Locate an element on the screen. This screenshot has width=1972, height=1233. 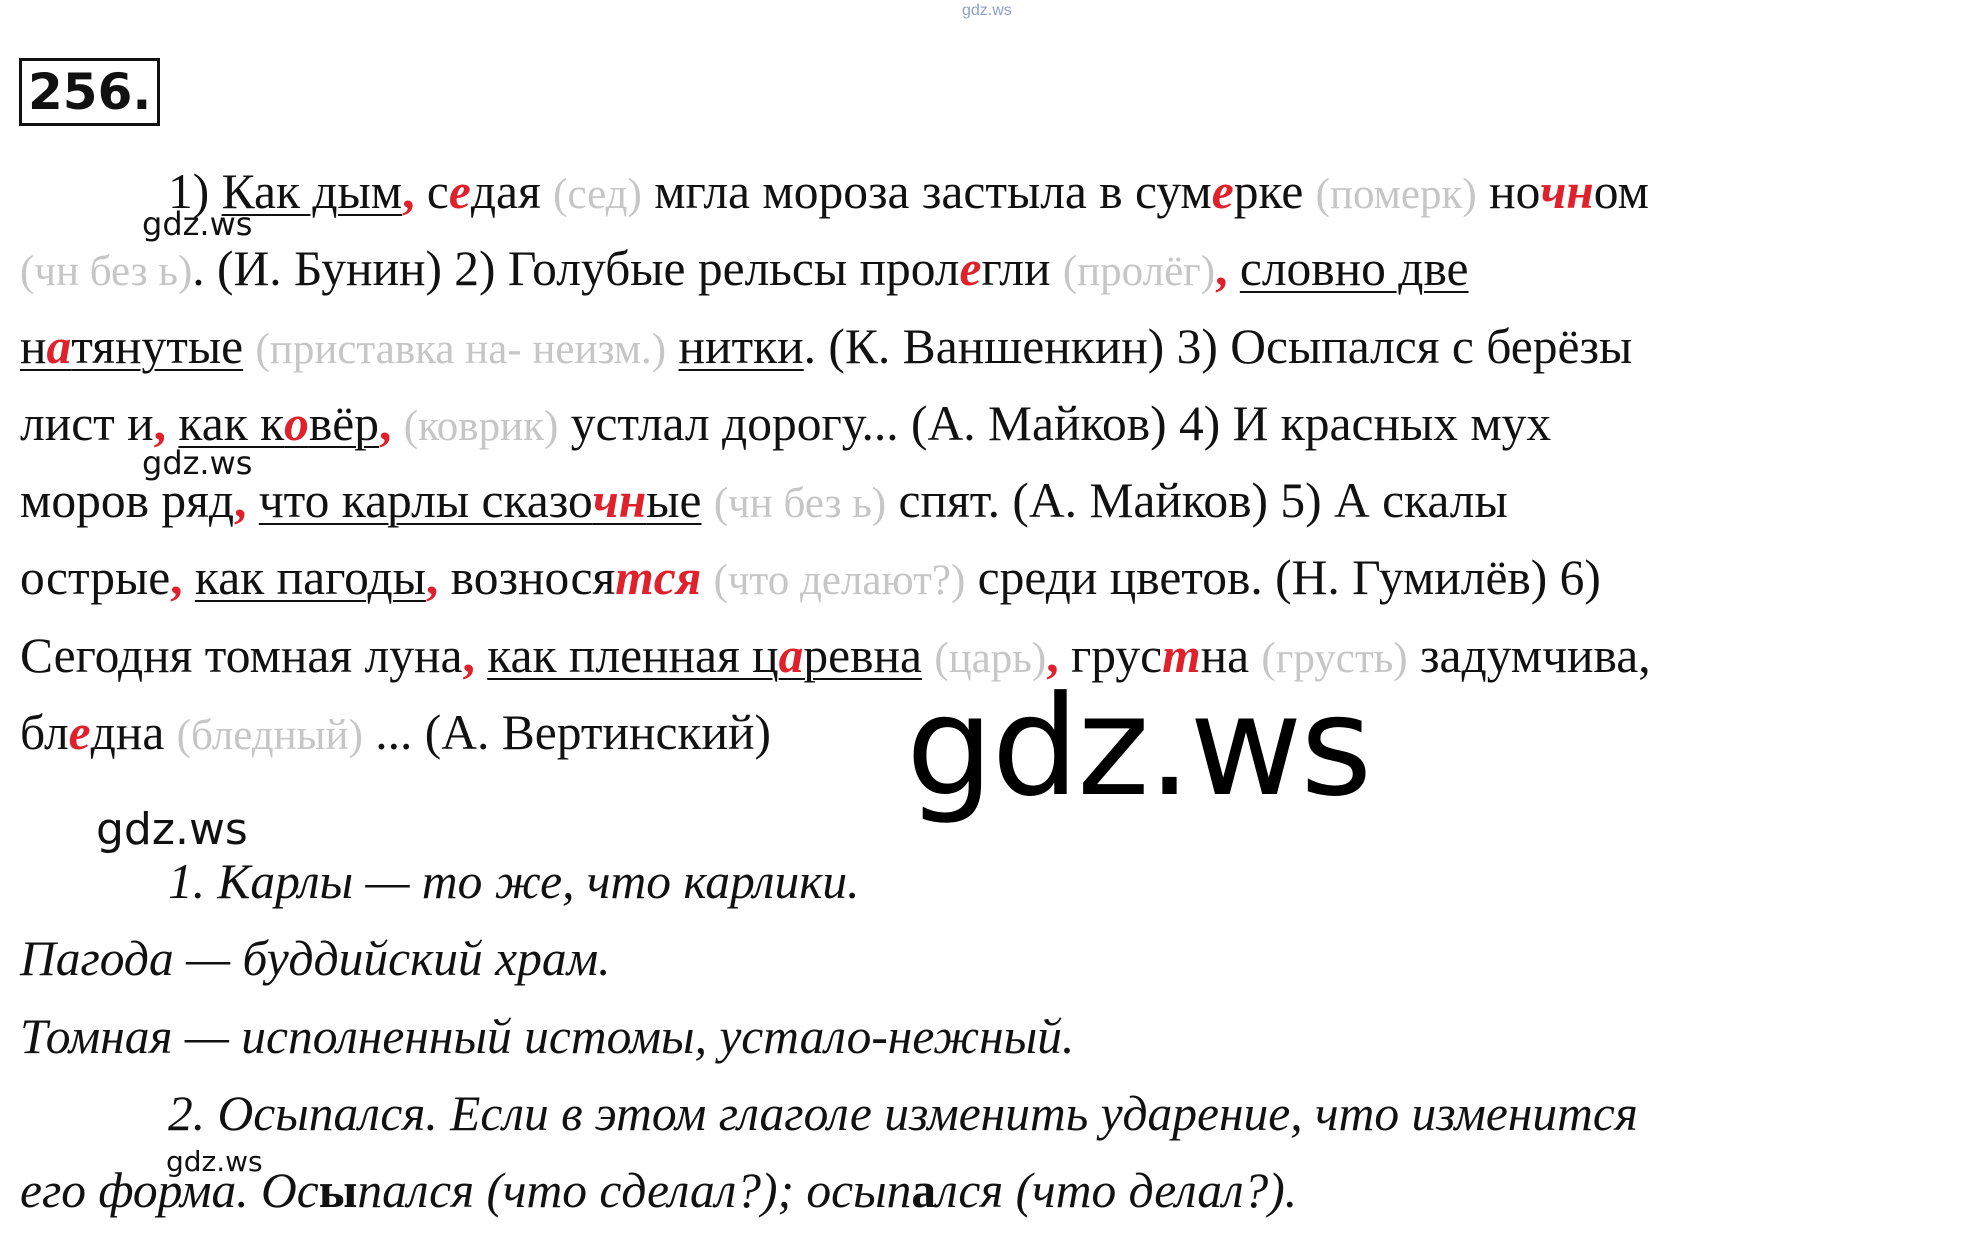
check-word-hint: (коврик) is located at coordinates (481, 426).